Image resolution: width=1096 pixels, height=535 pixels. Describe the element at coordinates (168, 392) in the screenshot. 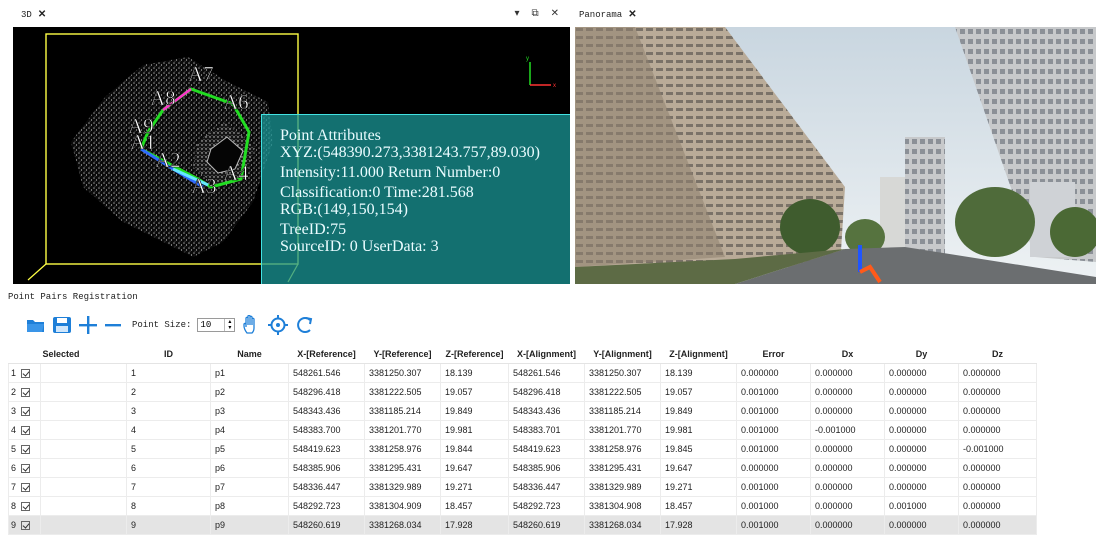

I see `cell-id: 2` at that location.